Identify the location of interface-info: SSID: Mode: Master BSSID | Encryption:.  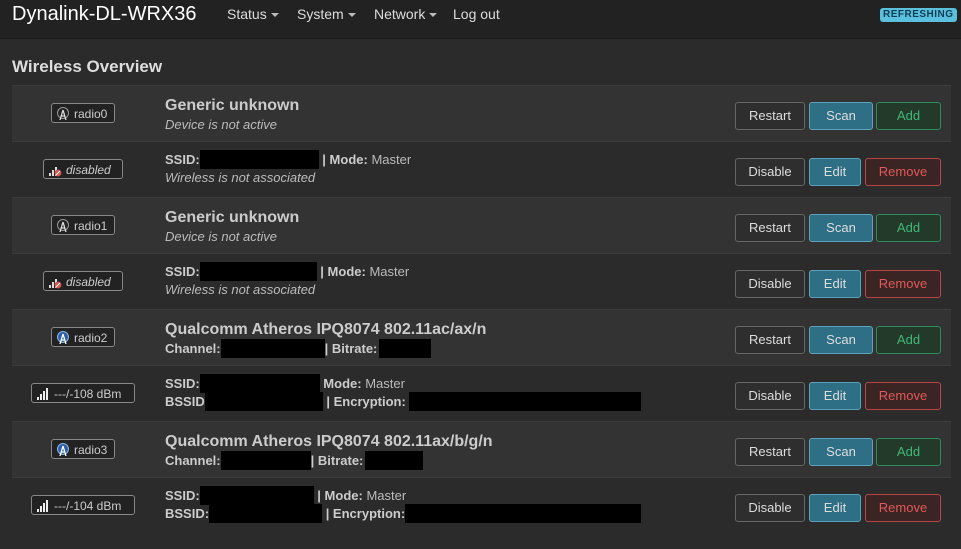
(435, 392).